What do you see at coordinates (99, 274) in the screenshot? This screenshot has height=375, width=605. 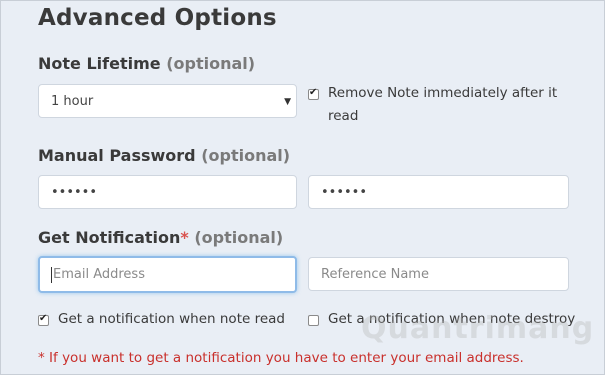 I see `email-placeholder: Email Address` at bounding box center [99, 274].